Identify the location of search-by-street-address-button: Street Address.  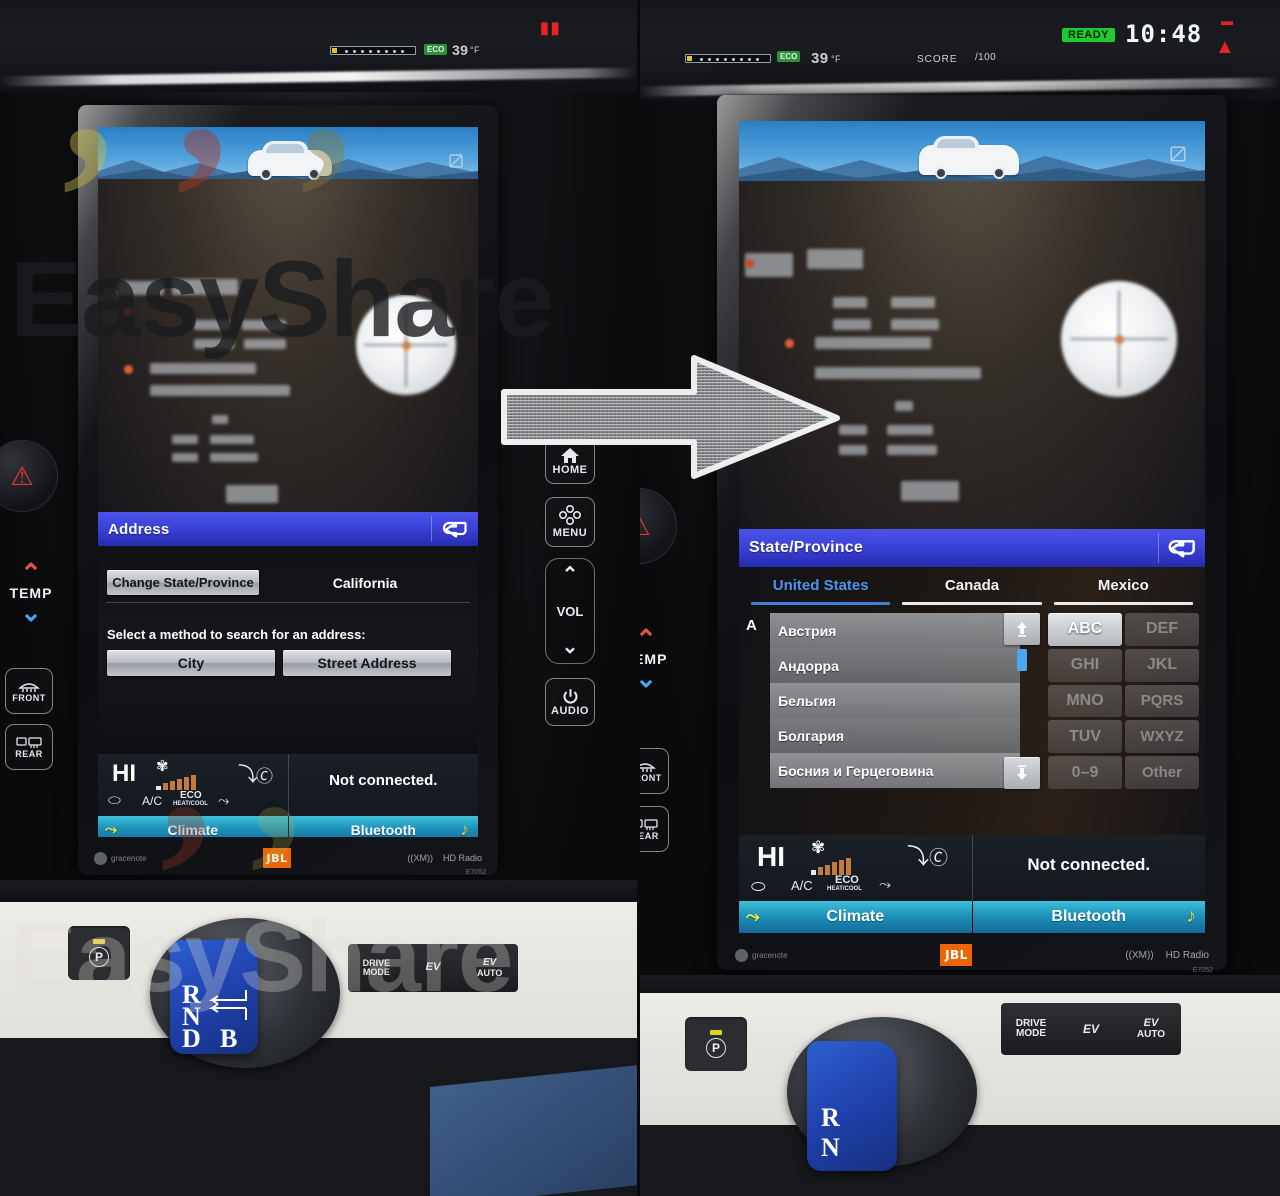
(367, 663).